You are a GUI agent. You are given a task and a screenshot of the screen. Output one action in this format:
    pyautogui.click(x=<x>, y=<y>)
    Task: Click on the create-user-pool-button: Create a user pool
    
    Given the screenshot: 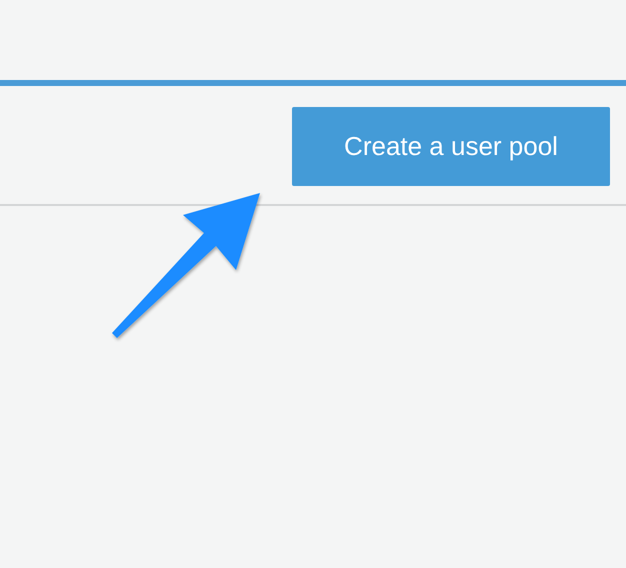 What is the action you would take?
    pyautogui.click(x=451, y=146)
    